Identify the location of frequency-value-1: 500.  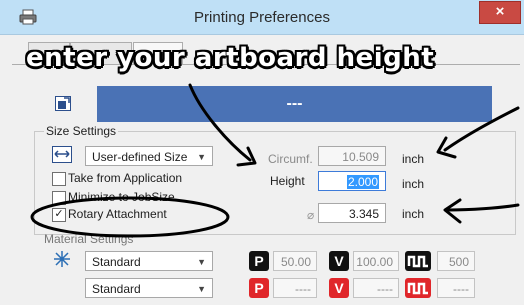
(456, 261).